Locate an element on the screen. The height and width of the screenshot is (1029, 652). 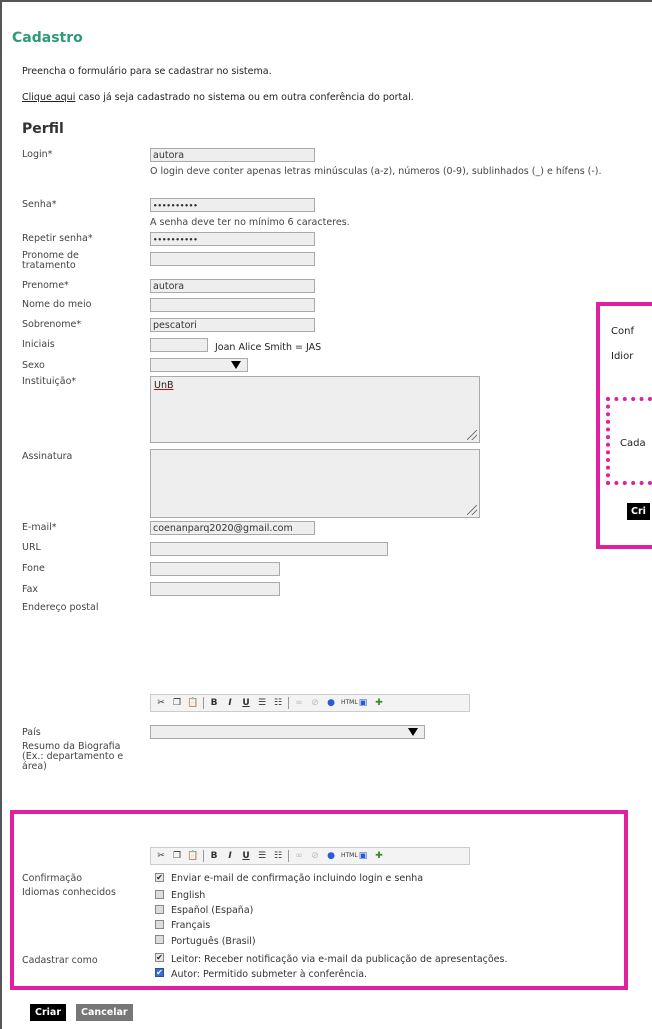
already-registered-link: Clique aqui is located at coordinates (48, 97).